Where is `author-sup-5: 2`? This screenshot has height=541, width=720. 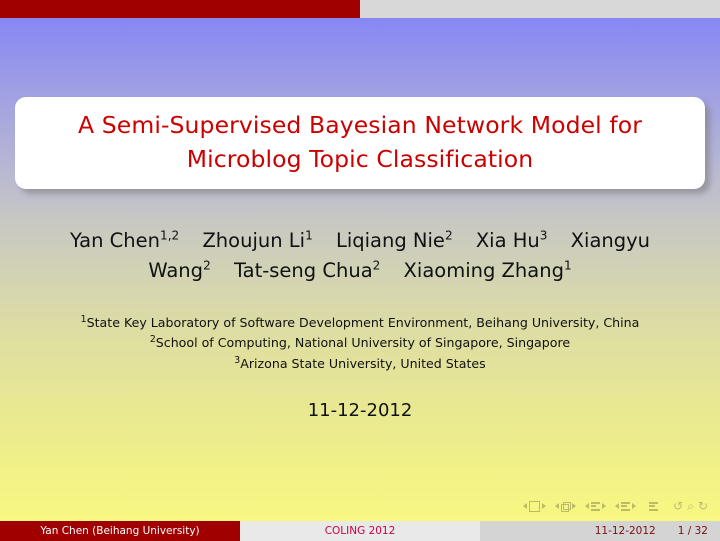 author-sup-5: 2 is located at coordinates (376, 265).